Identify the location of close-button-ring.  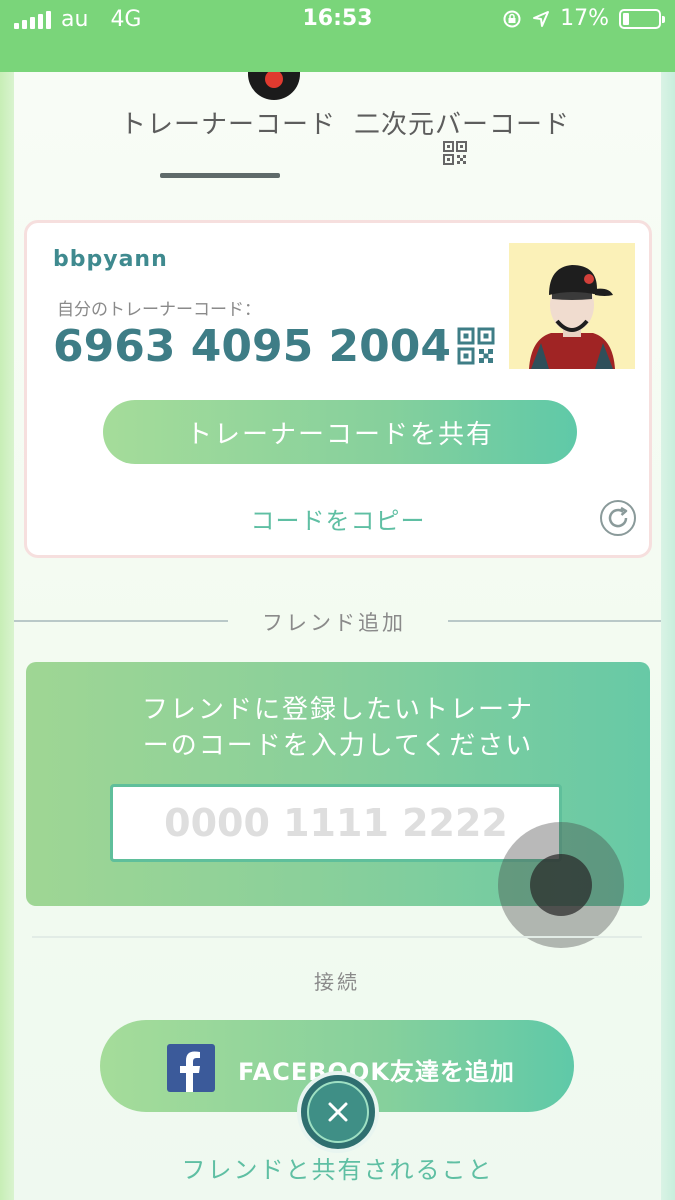
(338, 1112).